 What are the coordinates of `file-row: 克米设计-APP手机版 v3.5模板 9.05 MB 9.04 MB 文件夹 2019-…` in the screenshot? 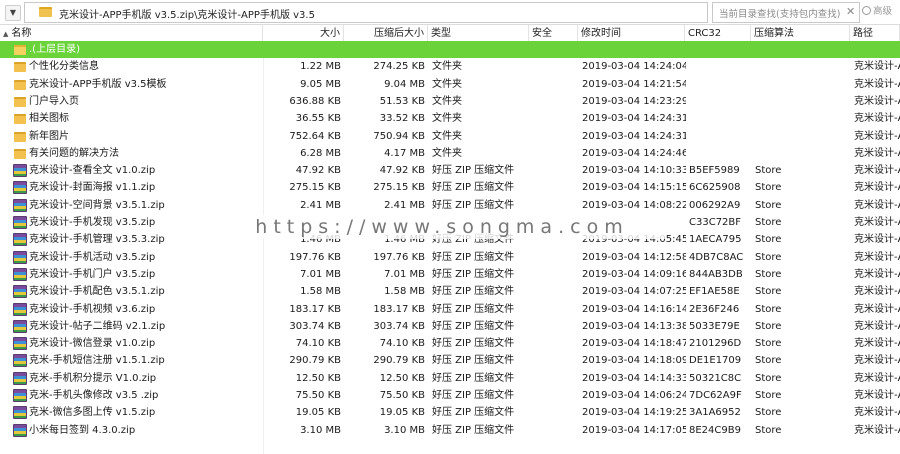 It's located at (450, 84).